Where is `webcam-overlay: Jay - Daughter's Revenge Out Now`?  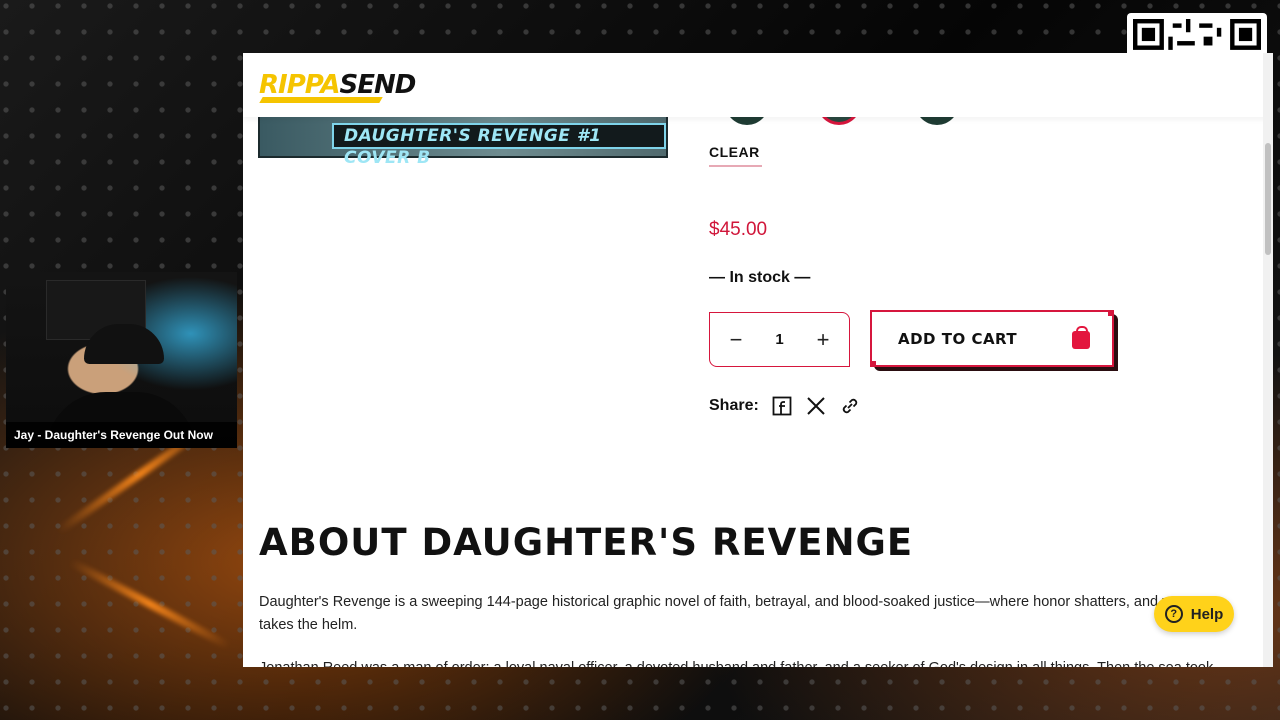
webcam-overlay: Jay - Daughter's Revenge Out Now is located at coordinates (121, 360).